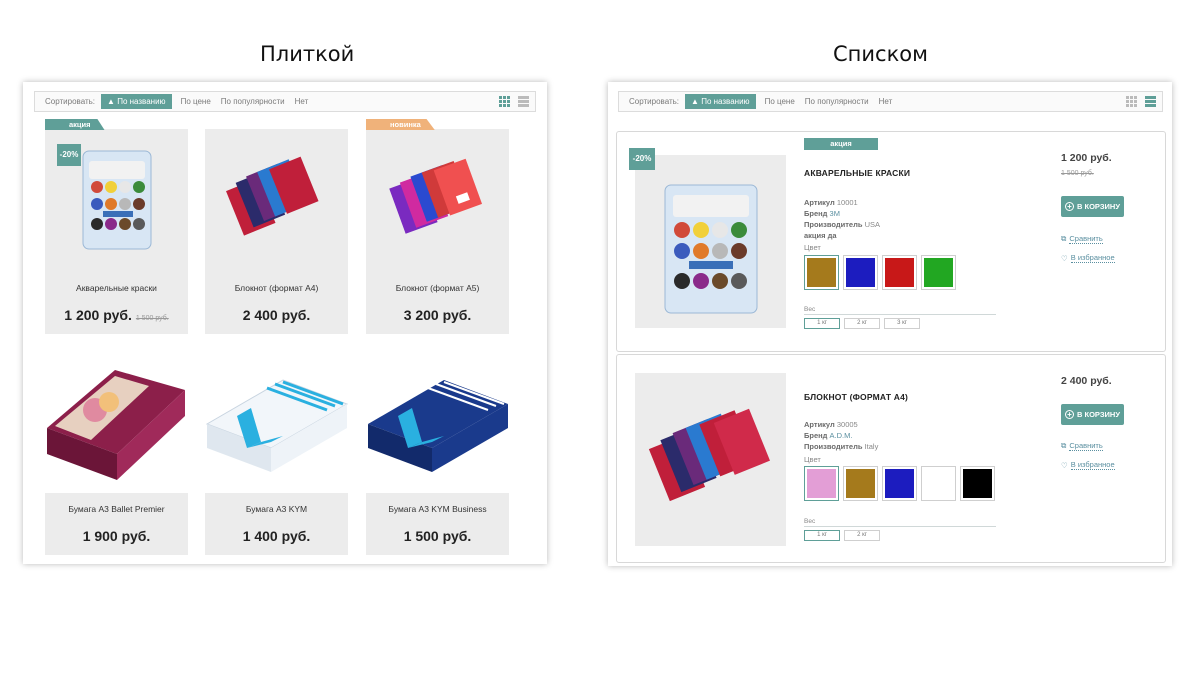  I want to click on product-tile: Бумага А3 KYM Business 1 500 руб., so click(437, 452).